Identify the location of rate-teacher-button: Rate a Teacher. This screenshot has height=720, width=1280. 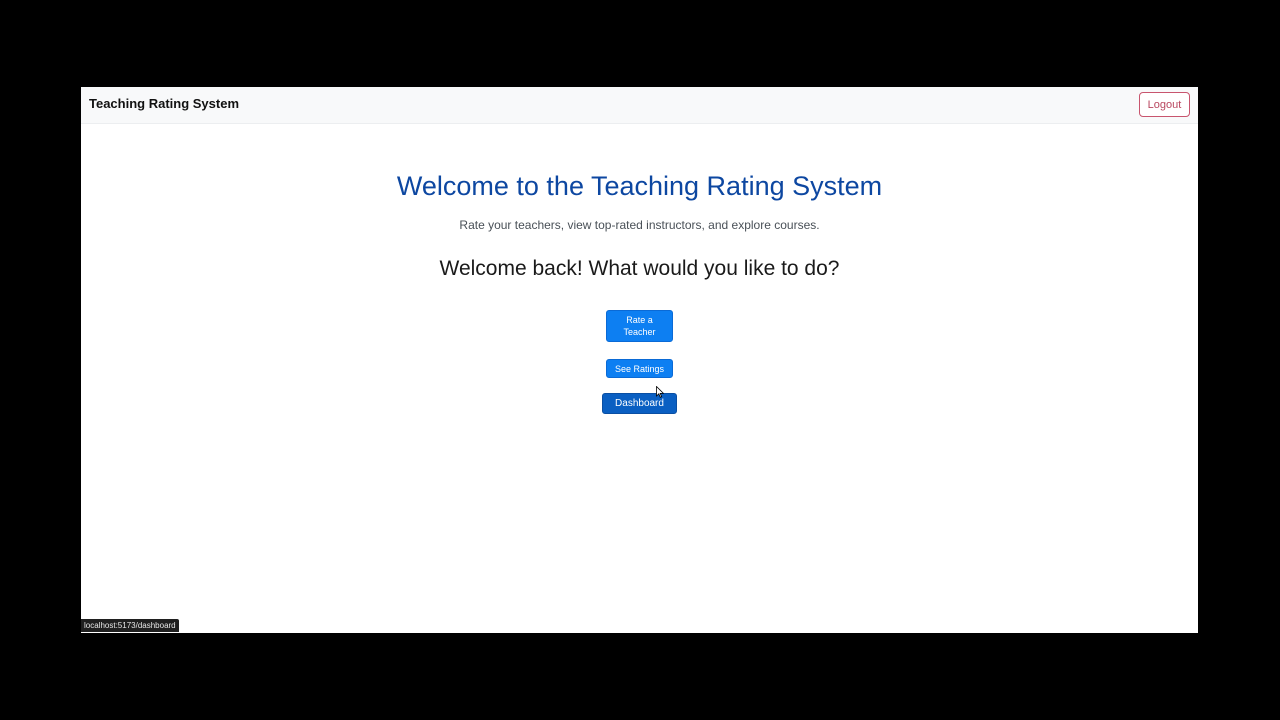
(639, 326).